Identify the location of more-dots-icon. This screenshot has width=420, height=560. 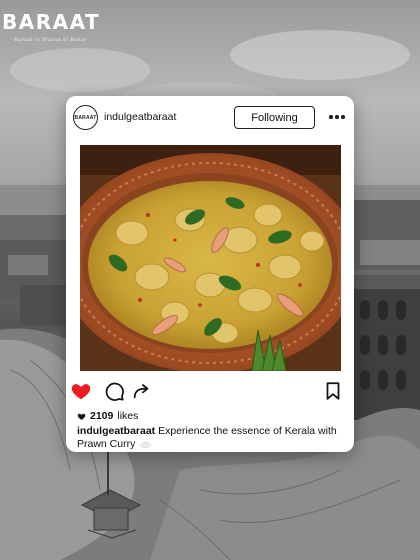
(337, 117).